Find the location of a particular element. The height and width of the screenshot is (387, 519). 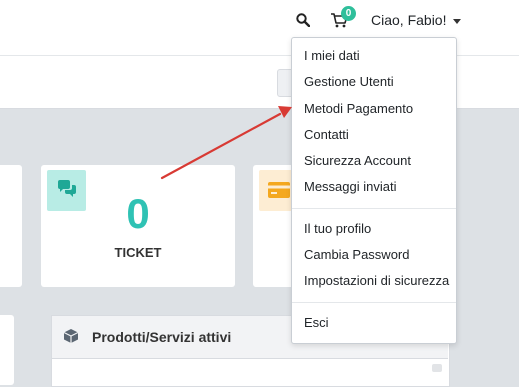

menu-item-contatti: Contatti is located at coordinates (326, 134).